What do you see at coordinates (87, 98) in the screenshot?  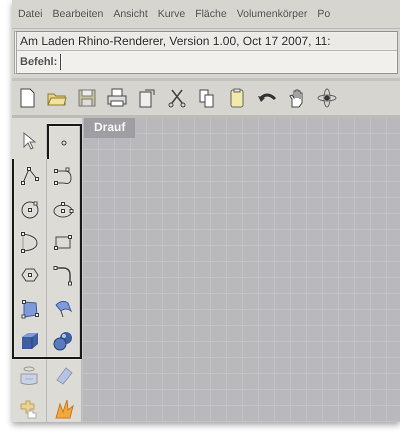 I see `save-icon` at bounding box center [87, 98].